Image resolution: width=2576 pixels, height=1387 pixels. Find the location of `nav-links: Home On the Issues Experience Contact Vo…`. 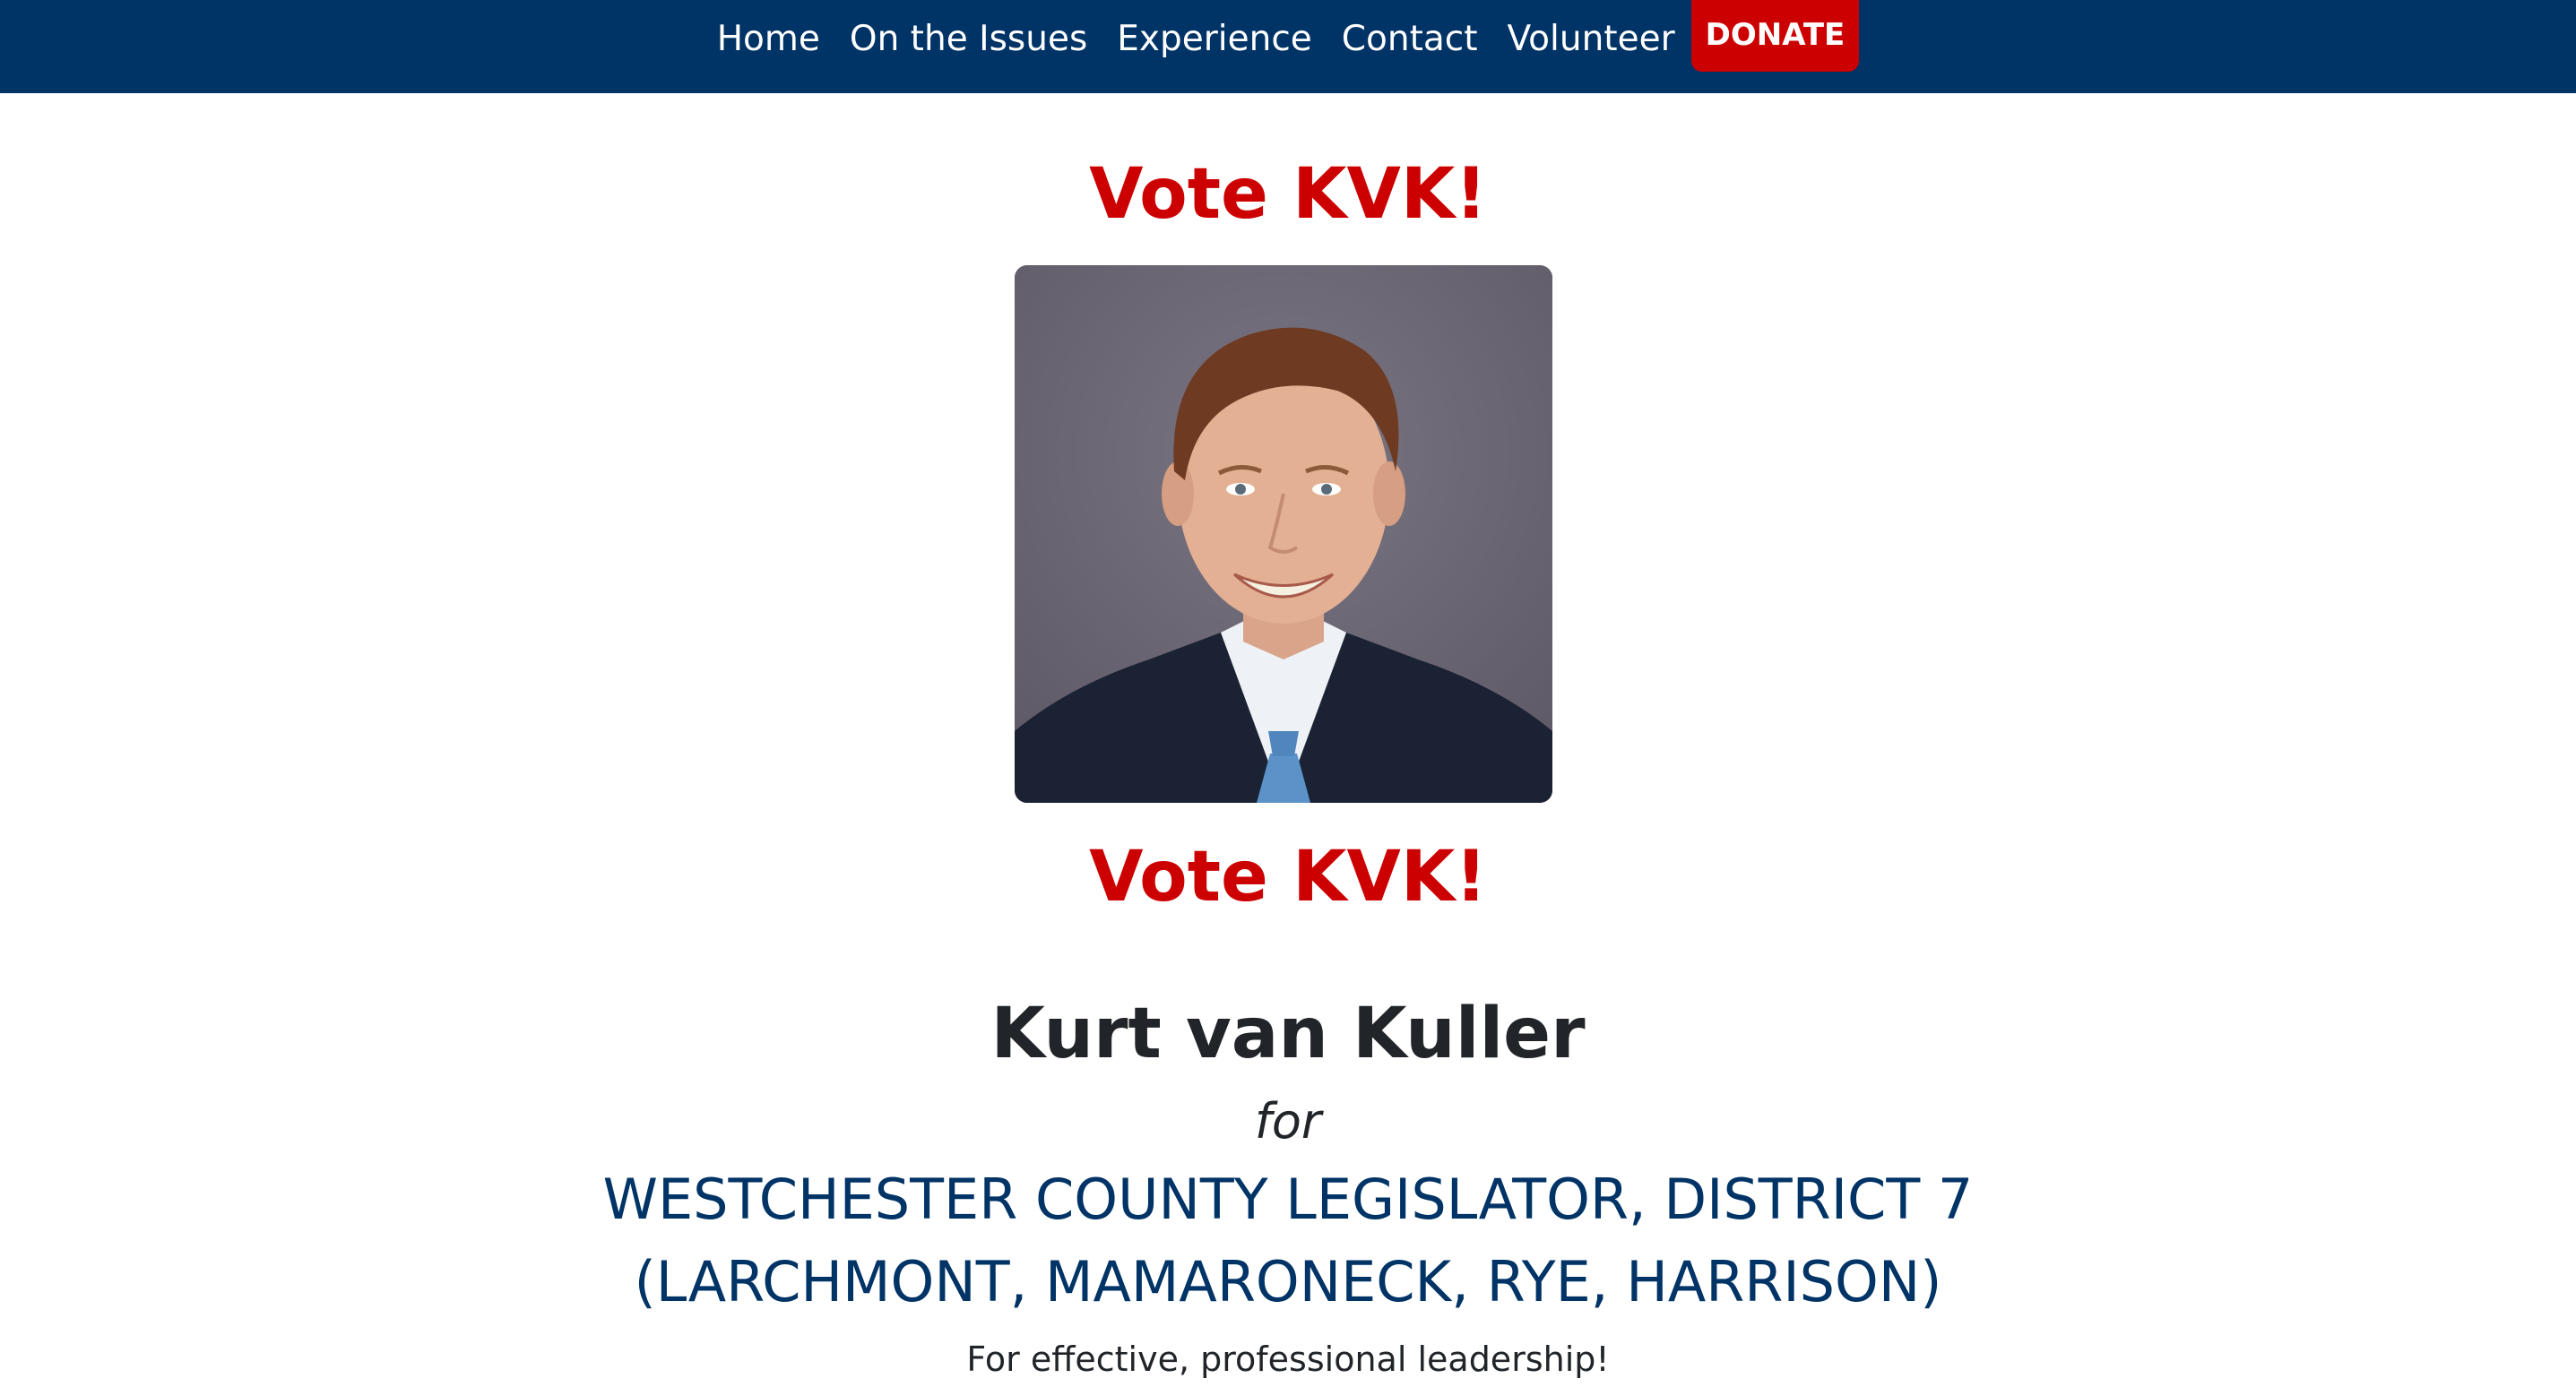

nav-links: Home On the Issues Experience Contact Vo… is located at coordinates (1288, 46).